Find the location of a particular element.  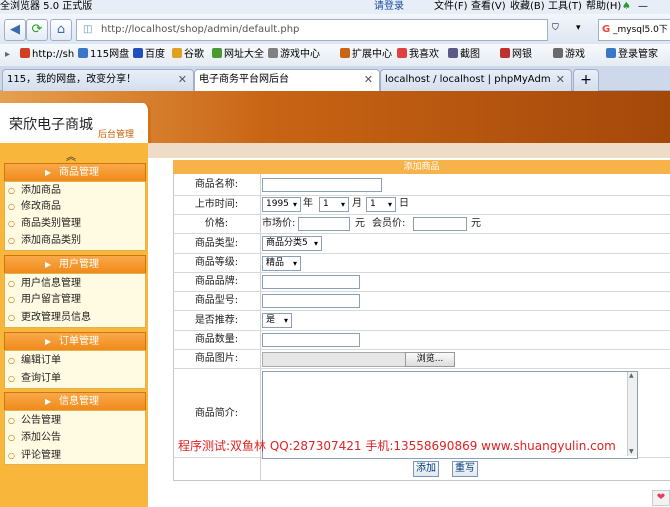

label-recommend: 是否推荐: is located at coordinates (216, 320).